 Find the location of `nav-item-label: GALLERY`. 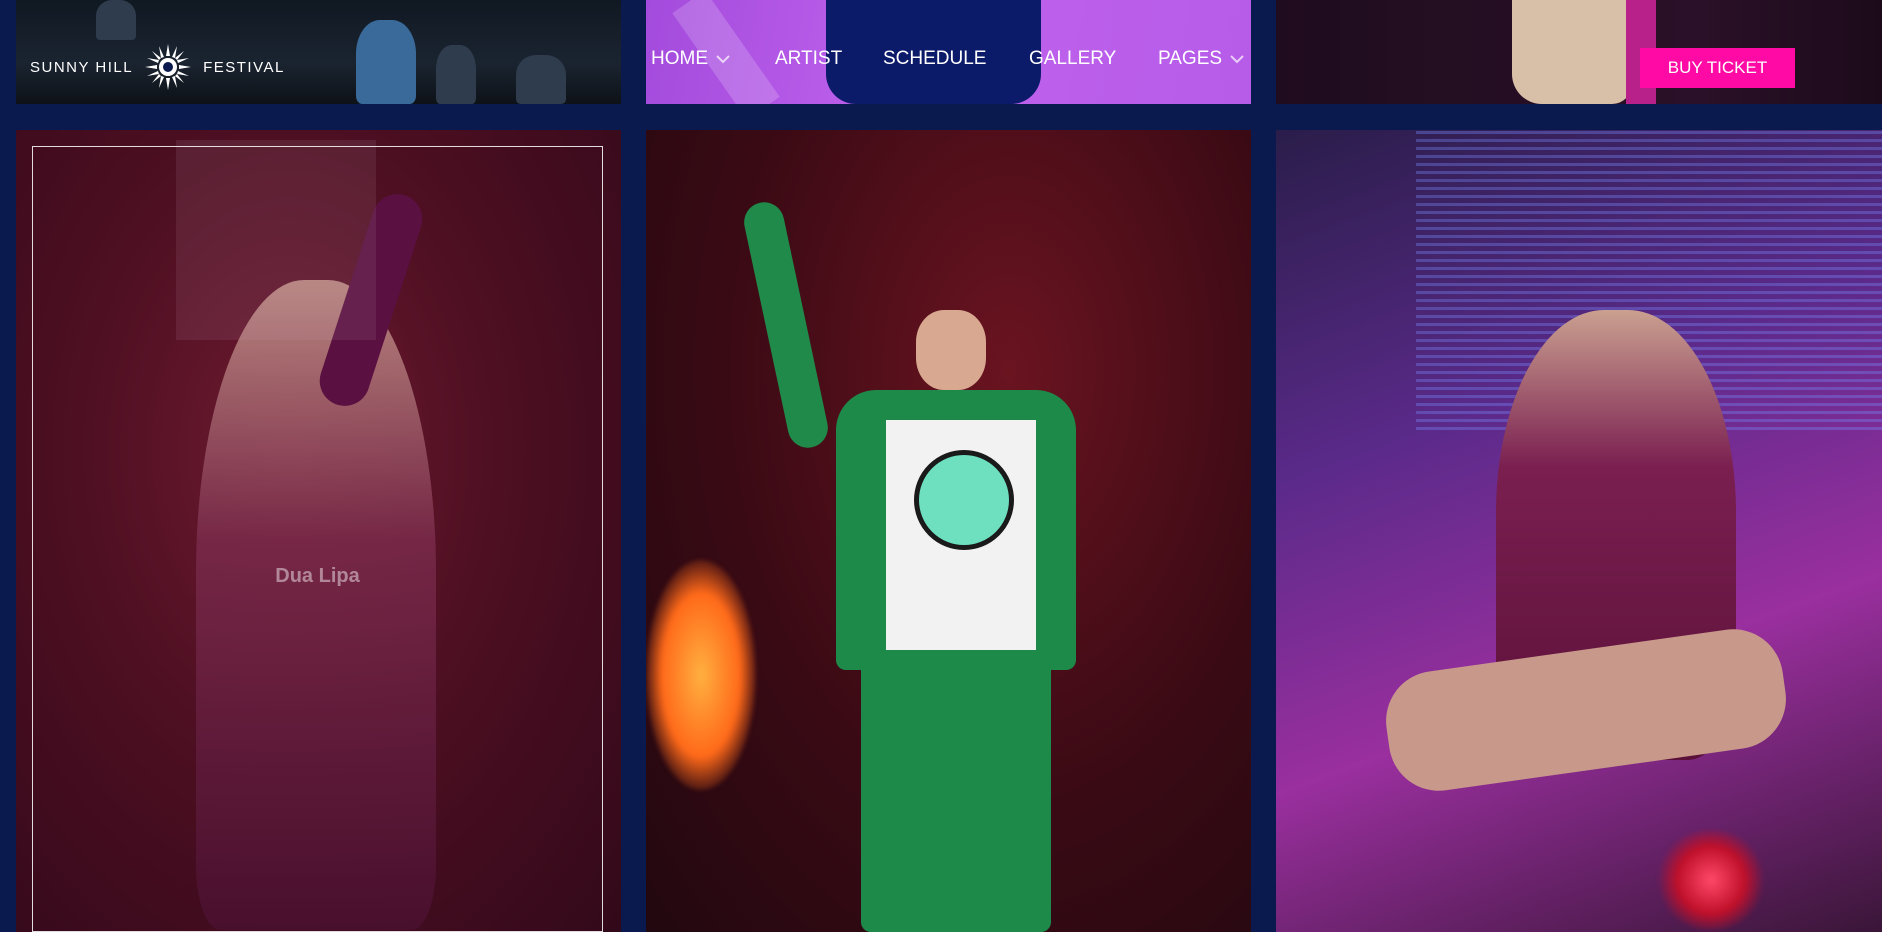

nav-item-label: GALLERY is located at coordinates (1073, 58).